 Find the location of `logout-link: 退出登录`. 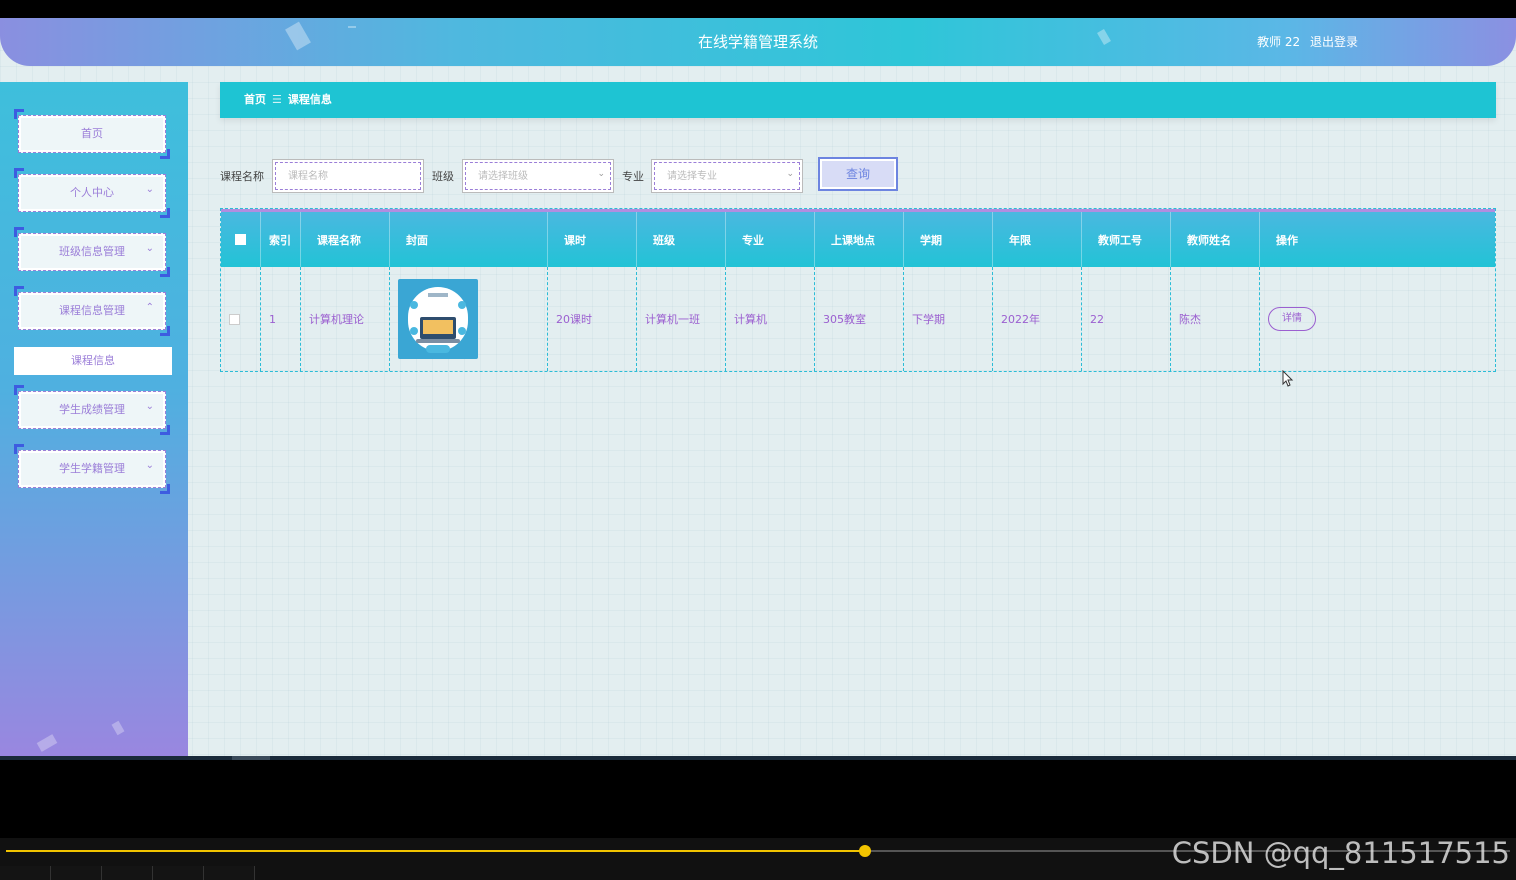

logout-link: 退出登录 is located at coordinates (1334, 42).